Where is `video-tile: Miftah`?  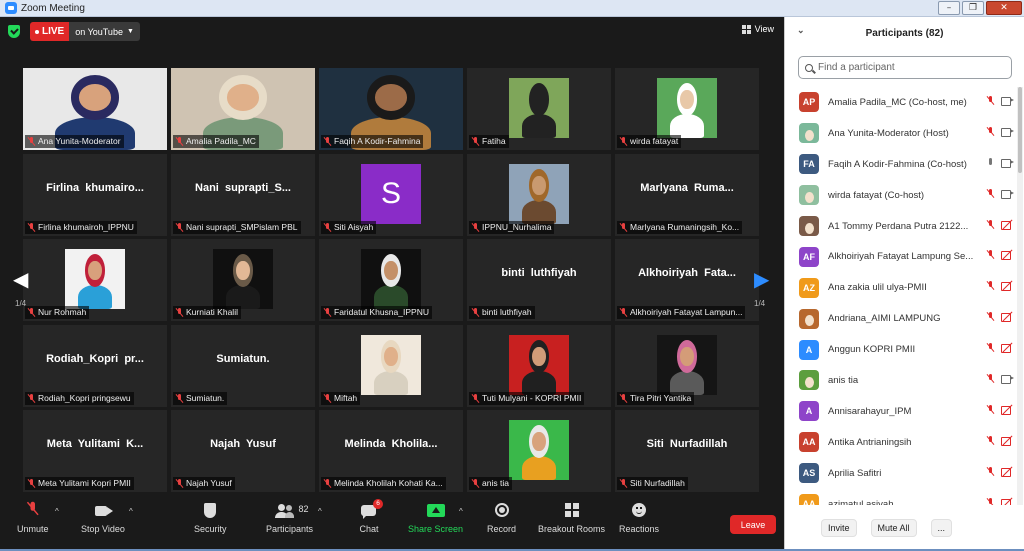 video-tile: Miftah is located at coordinates (391, 366).